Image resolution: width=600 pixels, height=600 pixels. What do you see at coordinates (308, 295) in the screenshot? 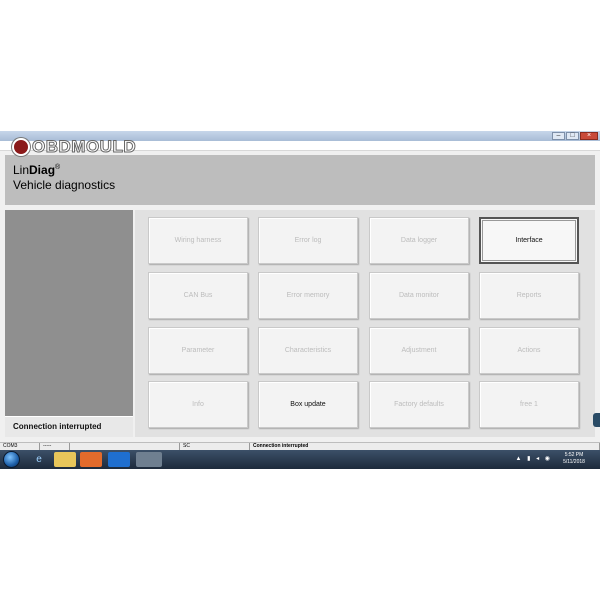
I see `function-button-error-memory: Error memory` at bounding box center [308, 295].